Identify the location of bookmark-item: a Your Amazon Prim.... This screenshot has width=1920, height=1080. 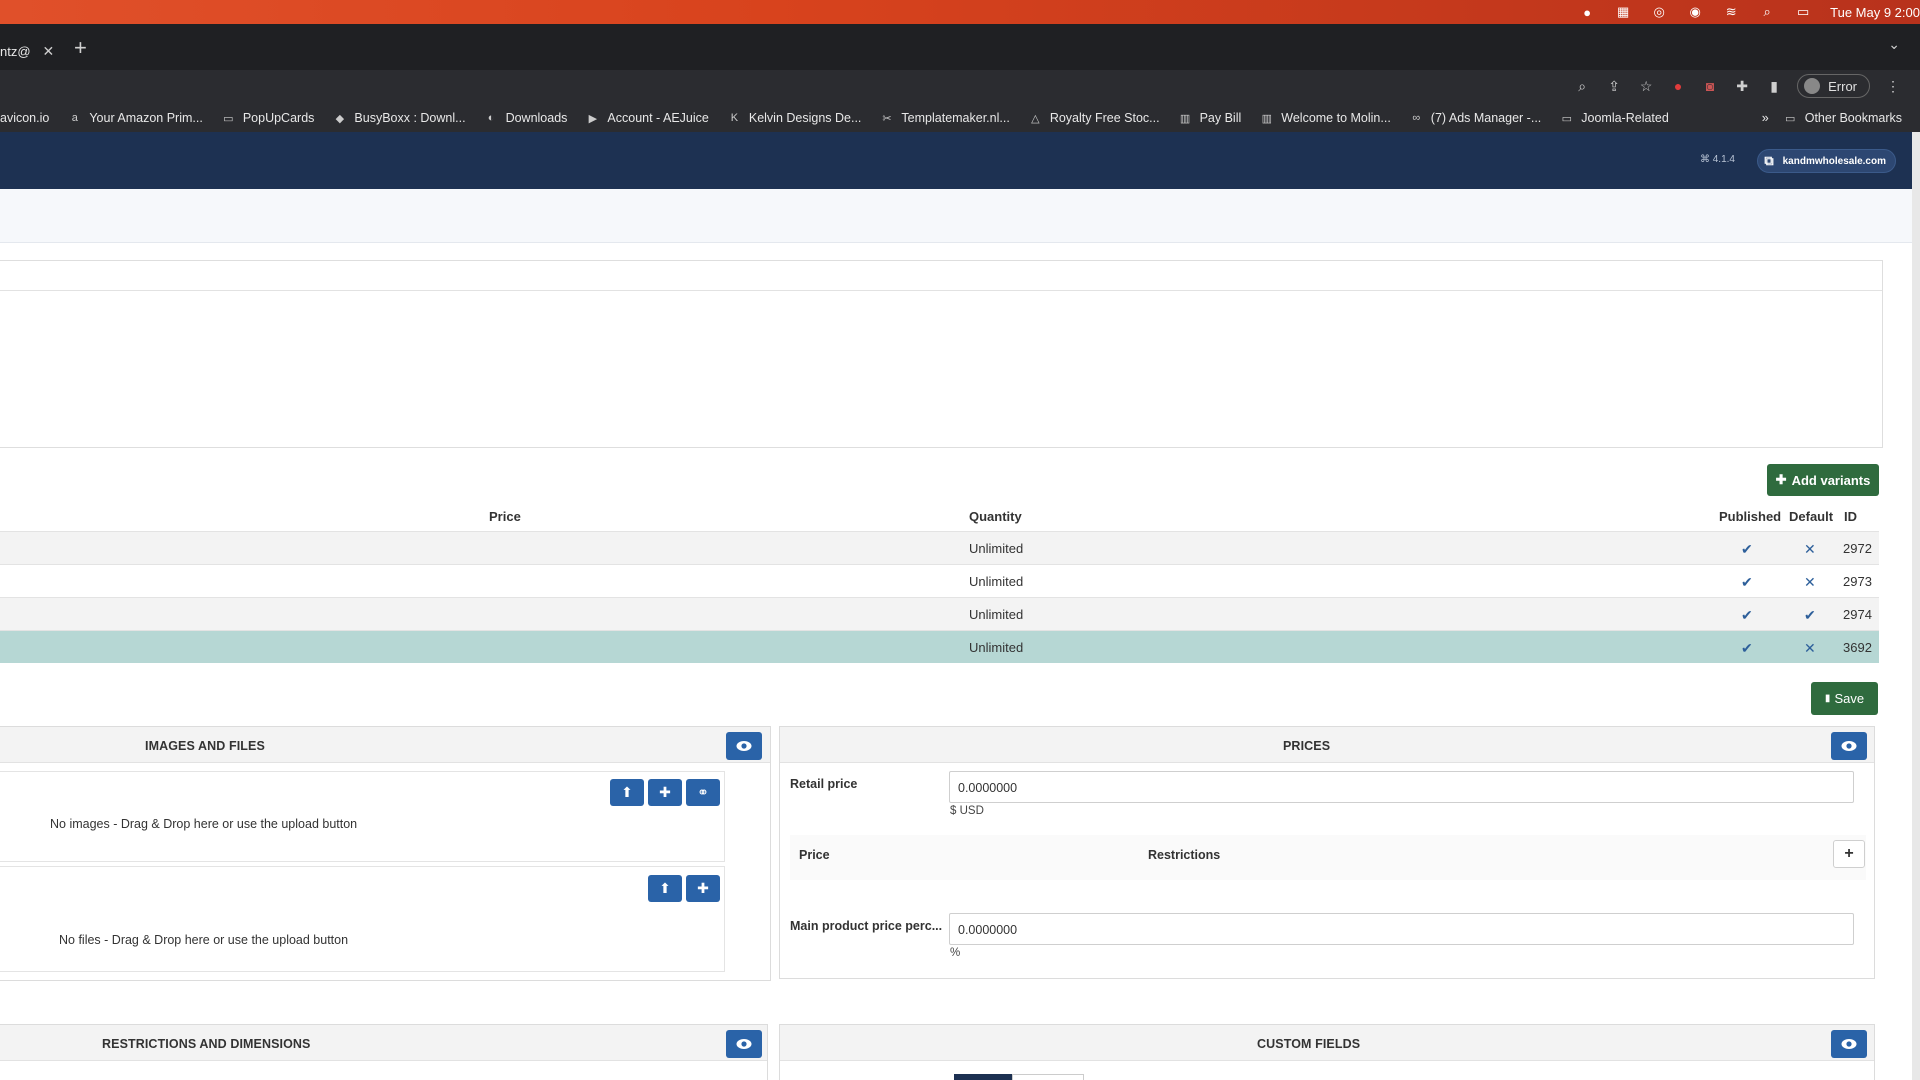
(134, 118).